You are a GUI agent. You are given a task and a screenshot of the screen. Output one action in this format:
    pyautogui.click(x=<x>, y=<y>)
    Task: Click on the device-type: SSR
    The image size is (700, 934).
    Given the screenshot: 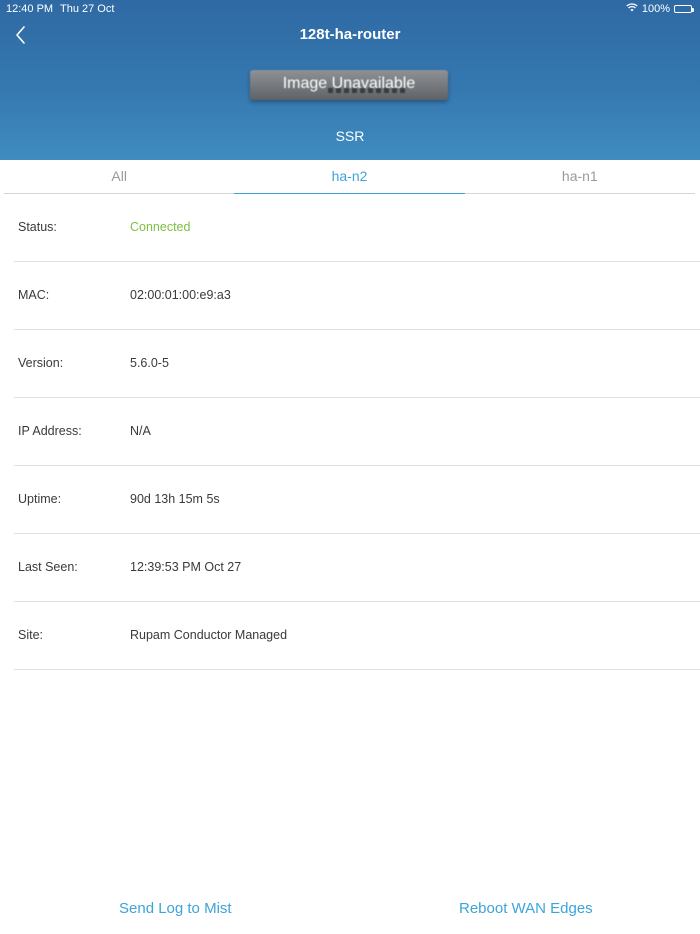 What is the action you would take?
    pyautogui.click(x=350, y=136)
    